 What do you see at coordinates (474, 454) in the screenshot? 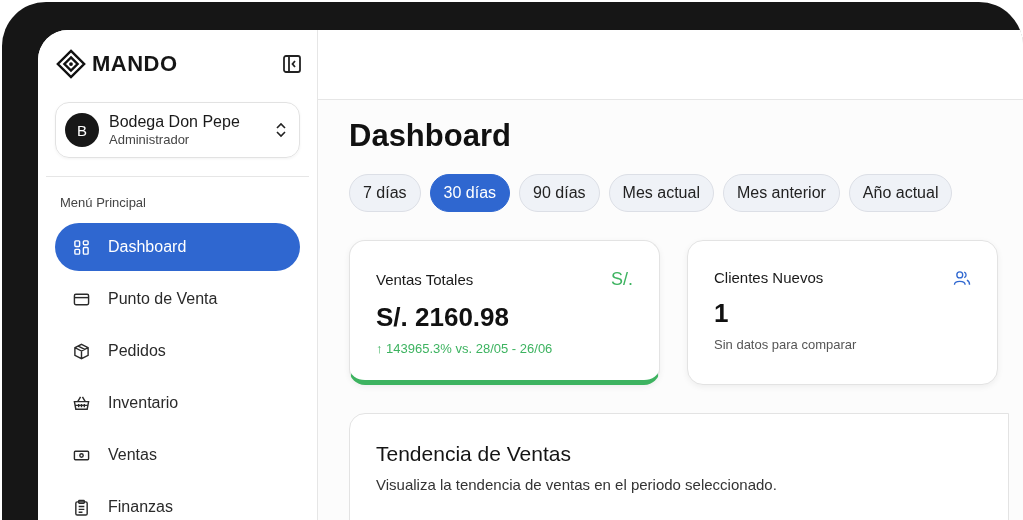
I see `card-title: Tendencia de Ventas` at bounding box center [474, 454].